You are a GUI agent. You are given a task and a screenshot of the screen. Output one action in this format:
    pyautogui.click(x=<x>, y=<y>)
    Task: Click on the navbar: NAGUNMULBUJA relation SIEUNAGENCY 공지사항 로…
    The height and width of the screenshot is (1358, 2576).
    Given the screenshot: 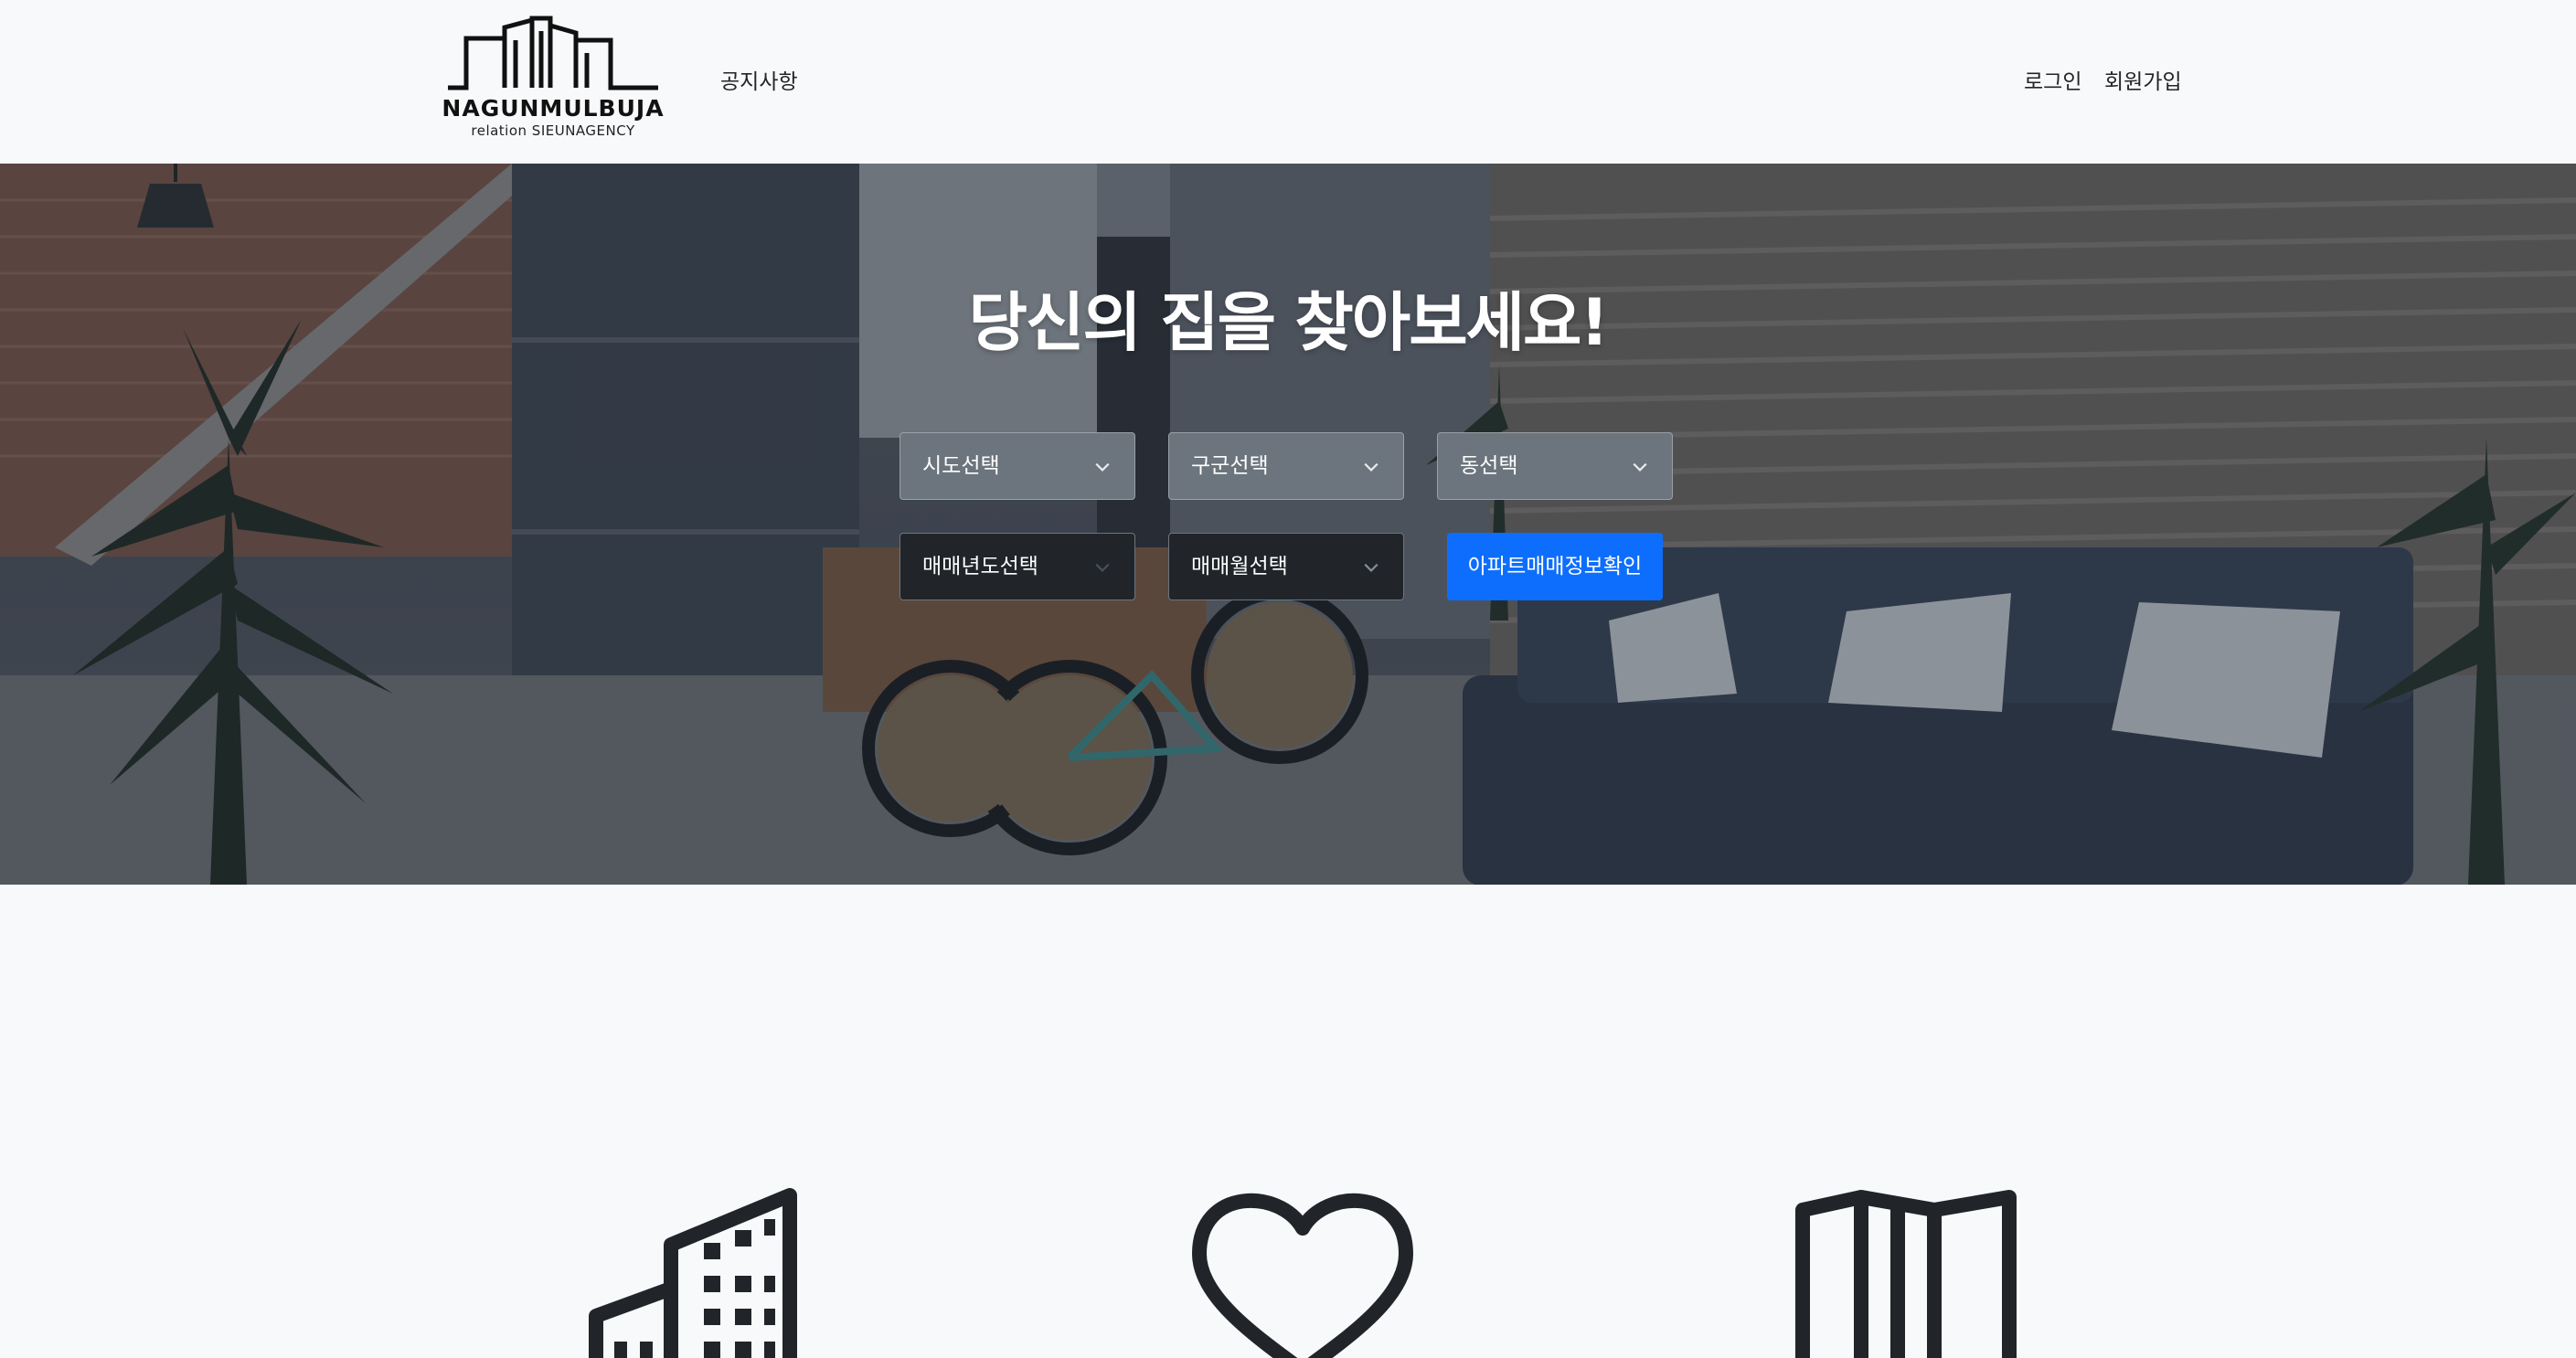 What is the action you would take?
    pyautogui.click(x=1288, y=82)
    